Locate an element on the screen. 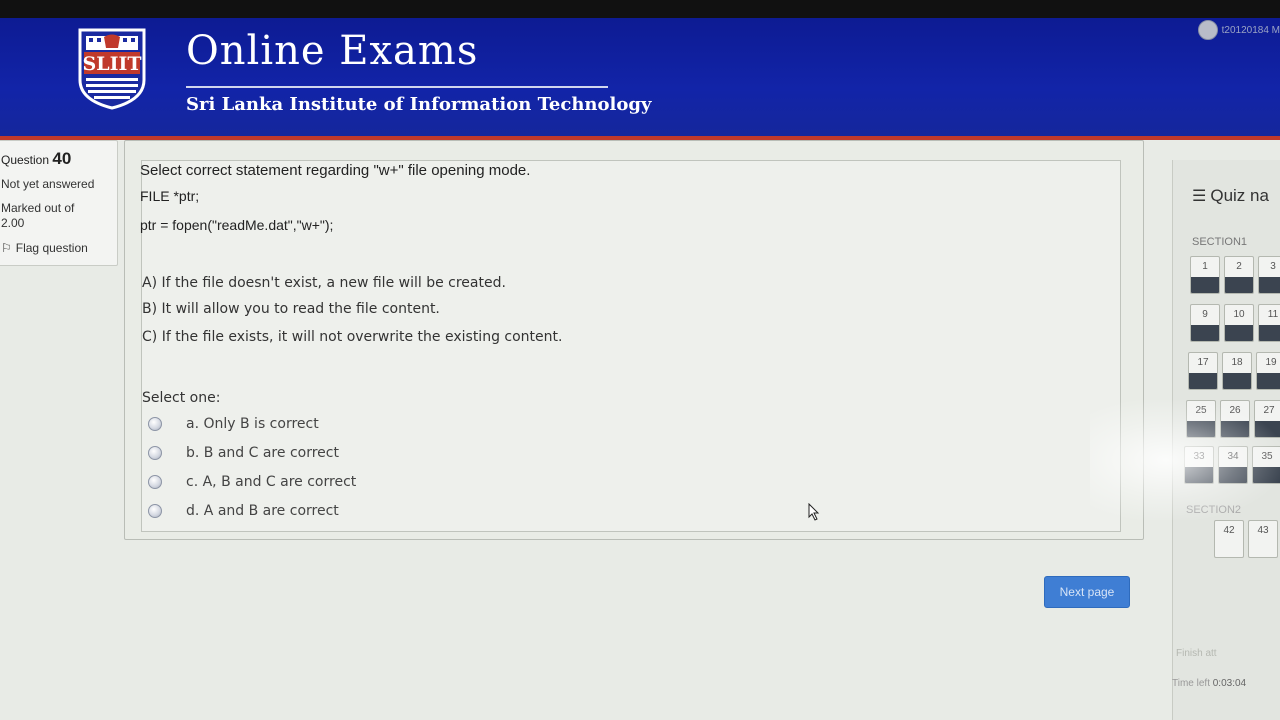  nav-question-11: 11 is located at coordinates (1269, 323).